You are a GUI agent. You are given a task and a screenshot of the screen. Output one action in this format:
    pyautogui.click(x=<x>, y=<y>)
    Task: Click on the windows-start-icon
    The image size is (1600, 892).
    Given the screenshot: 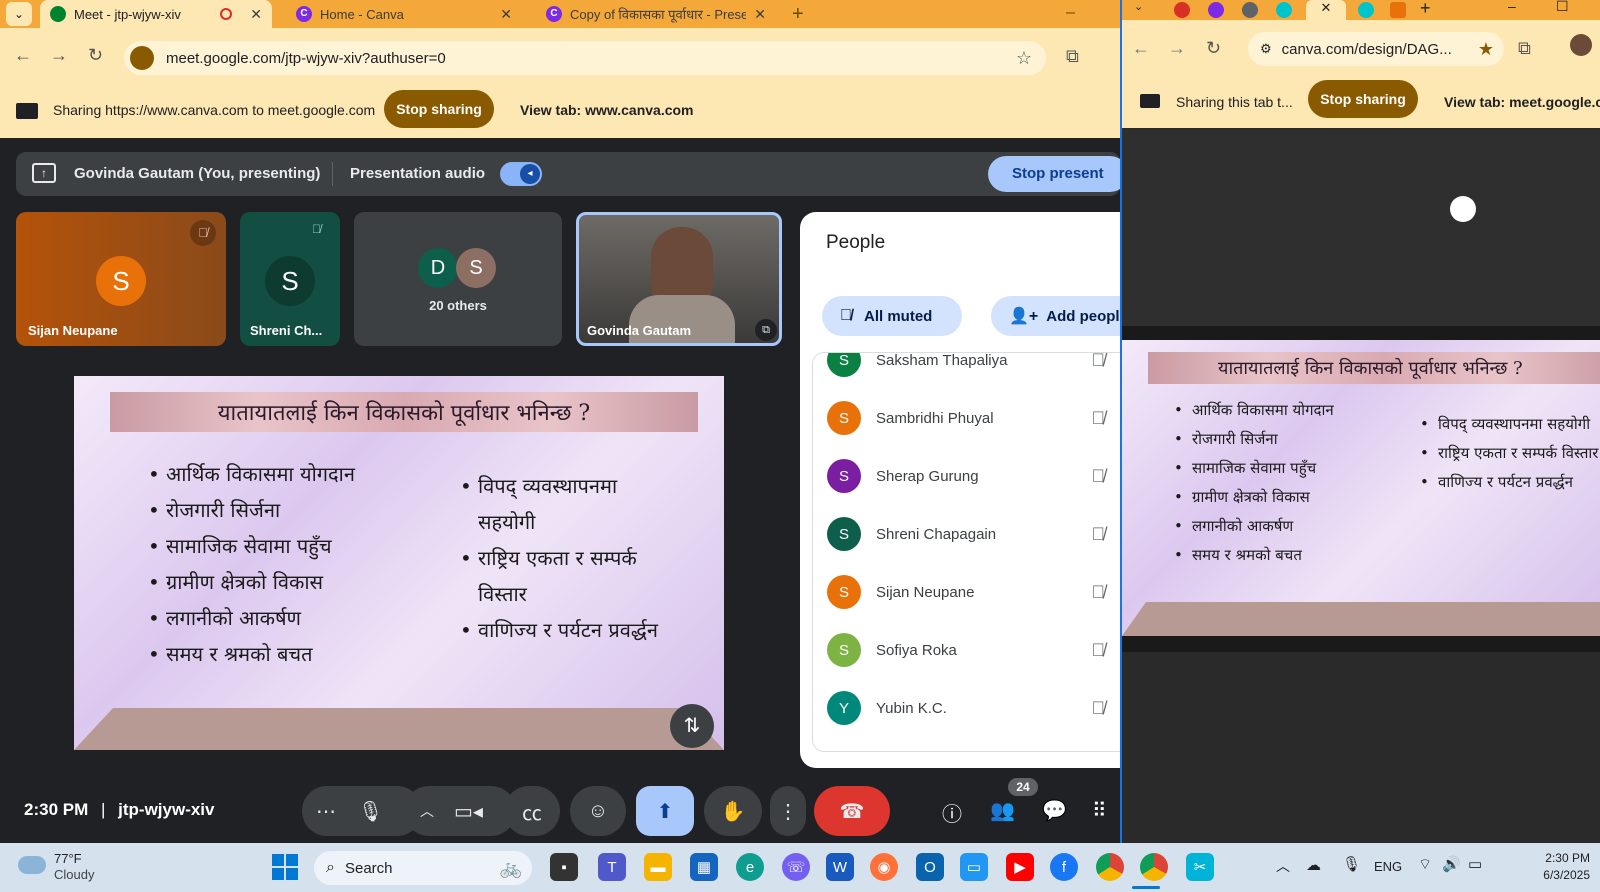 What is the action you would take?
    pyautogui.click(x=285, y=867)
    